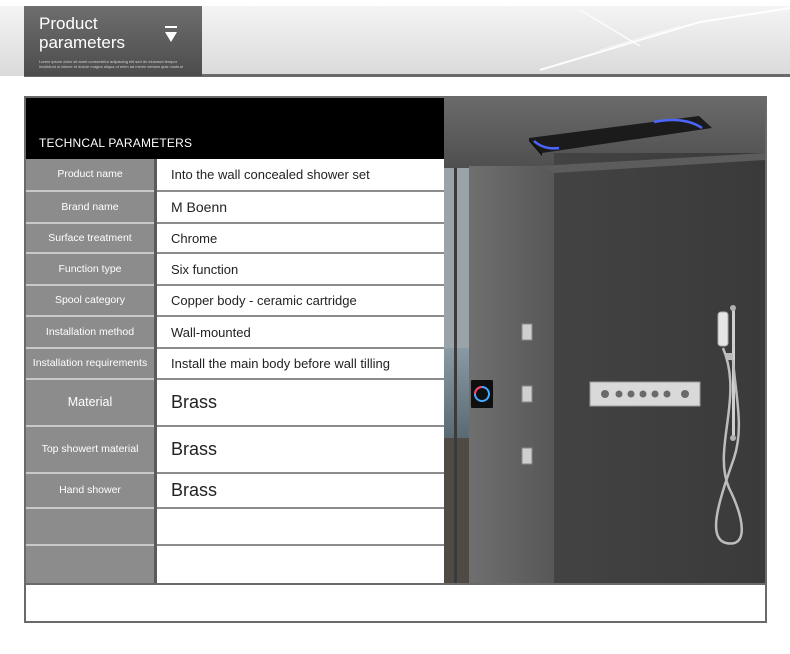 The height and width of the screenshot is (654, 790). I want to click on row-label: Spool category, so click(90, 301).